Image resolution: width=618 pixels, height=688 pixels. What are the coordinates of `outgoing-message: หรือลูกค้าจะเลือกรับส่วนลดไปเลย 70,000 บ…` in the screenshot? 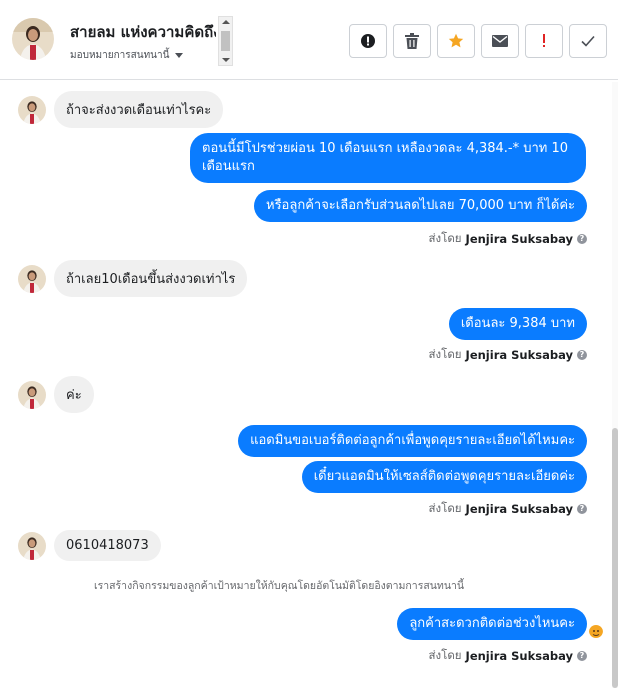 It's located at (420, 206).